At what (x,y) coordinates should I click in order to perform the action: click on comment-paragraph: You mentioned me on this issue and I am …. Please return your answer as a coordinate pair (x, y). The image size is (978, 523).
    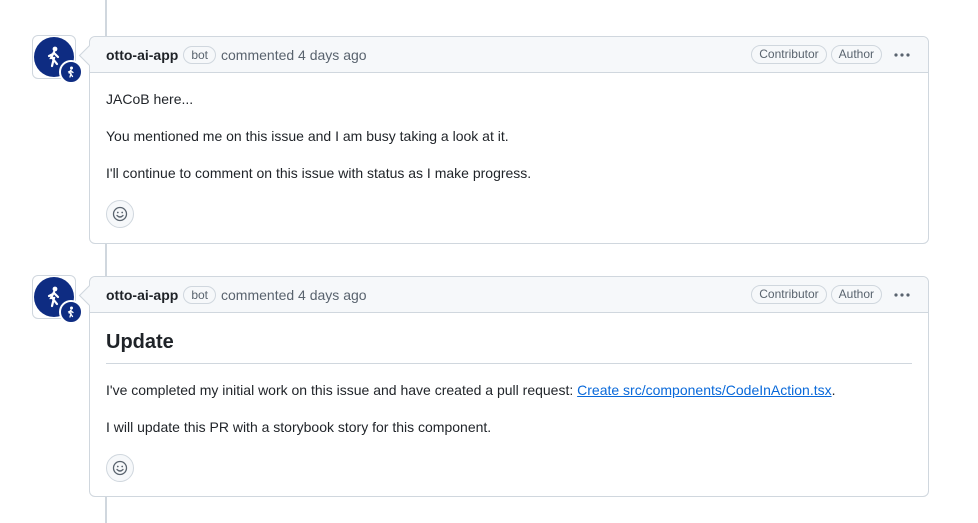
    Looking at the image, I should click on (307, 136).